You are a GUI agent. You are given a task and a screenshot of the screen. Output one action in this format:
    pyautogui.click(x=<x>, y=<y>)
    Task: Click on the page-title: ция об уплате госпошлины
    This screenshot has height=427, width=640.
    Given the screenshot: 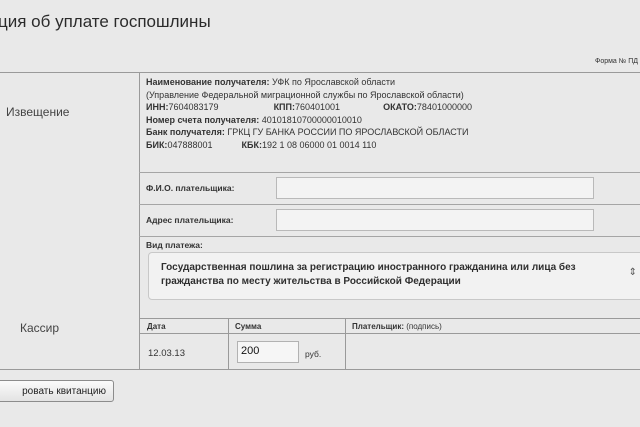 What is the action you would take?
    pyautogui.click(x=105, y=21)
    